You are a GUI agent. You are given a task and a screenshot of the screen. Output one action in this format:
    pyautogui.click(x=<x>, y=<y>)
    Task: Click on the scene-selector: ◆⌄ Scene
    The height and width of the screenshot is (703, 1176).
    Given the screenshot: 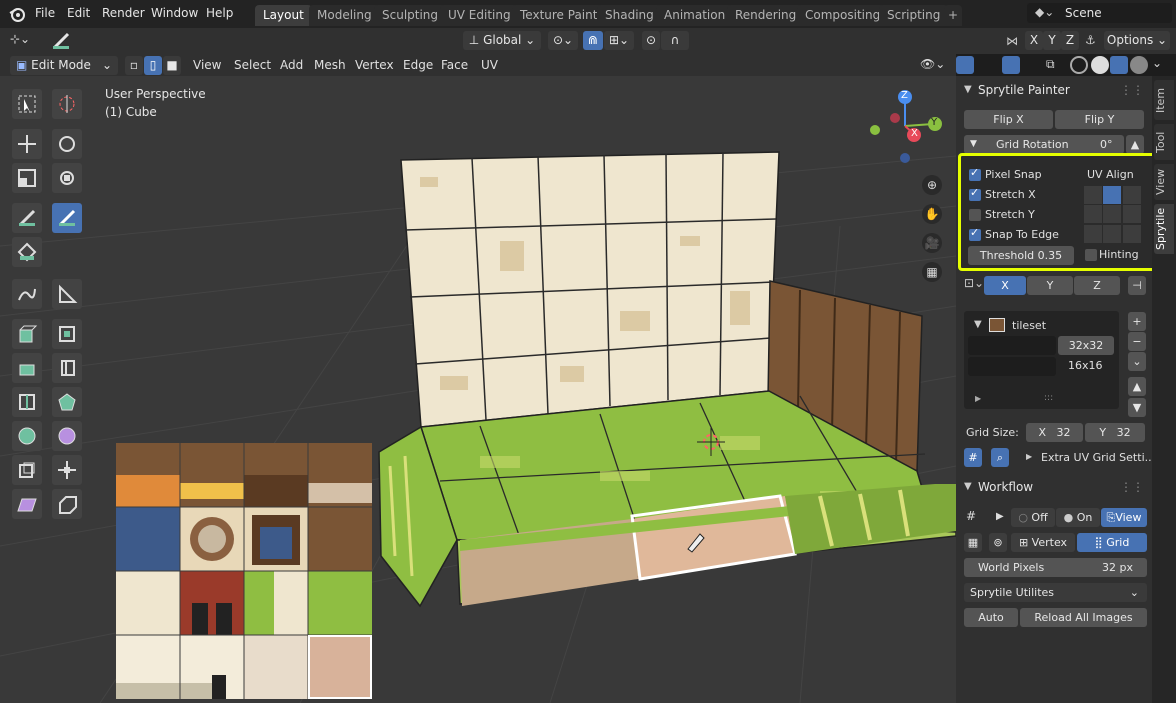 What is the action you would take?
    pyautogui.click(x=1099, y=13)
    